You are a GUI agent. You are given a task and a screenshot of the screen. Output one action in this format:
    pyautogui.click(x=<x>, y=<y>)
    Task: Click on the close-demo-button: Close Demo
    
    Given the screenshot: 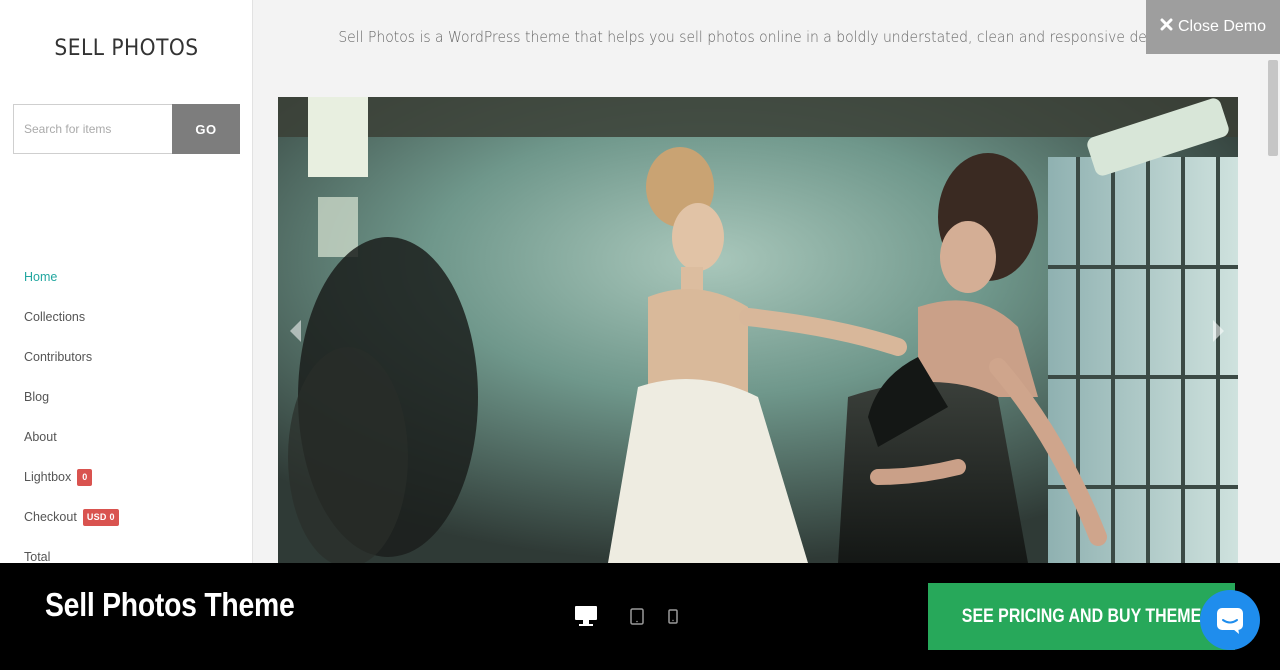 What is the action you would take?
    pyautogui.click(x=1213, y=27)
    